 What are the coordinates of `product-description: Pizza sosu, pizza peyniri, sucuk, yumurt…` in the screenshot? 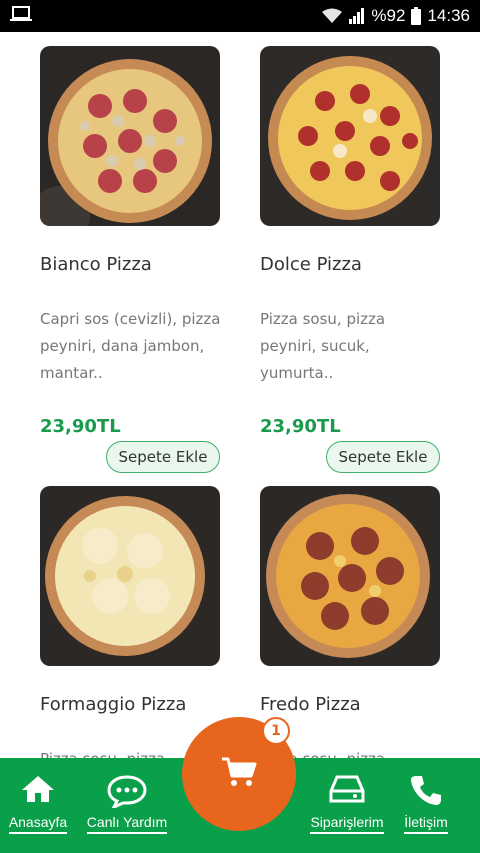 It's located at (323, 346).